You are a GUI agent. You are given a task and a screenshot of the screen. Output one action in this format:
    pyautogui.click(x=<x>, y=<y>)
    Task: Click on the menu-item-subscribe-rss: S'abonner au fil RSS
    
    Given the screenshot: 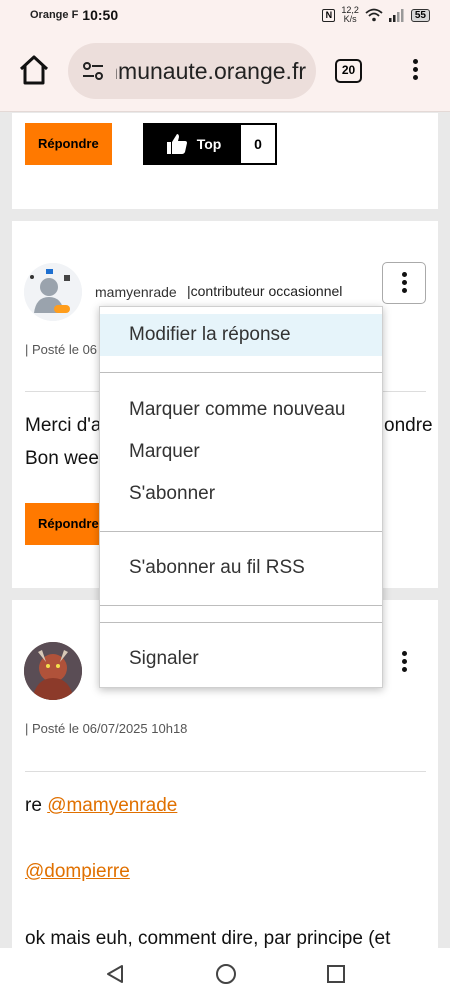 What is the action you would take?
    pyautogui.click(x=241, y=568)
    